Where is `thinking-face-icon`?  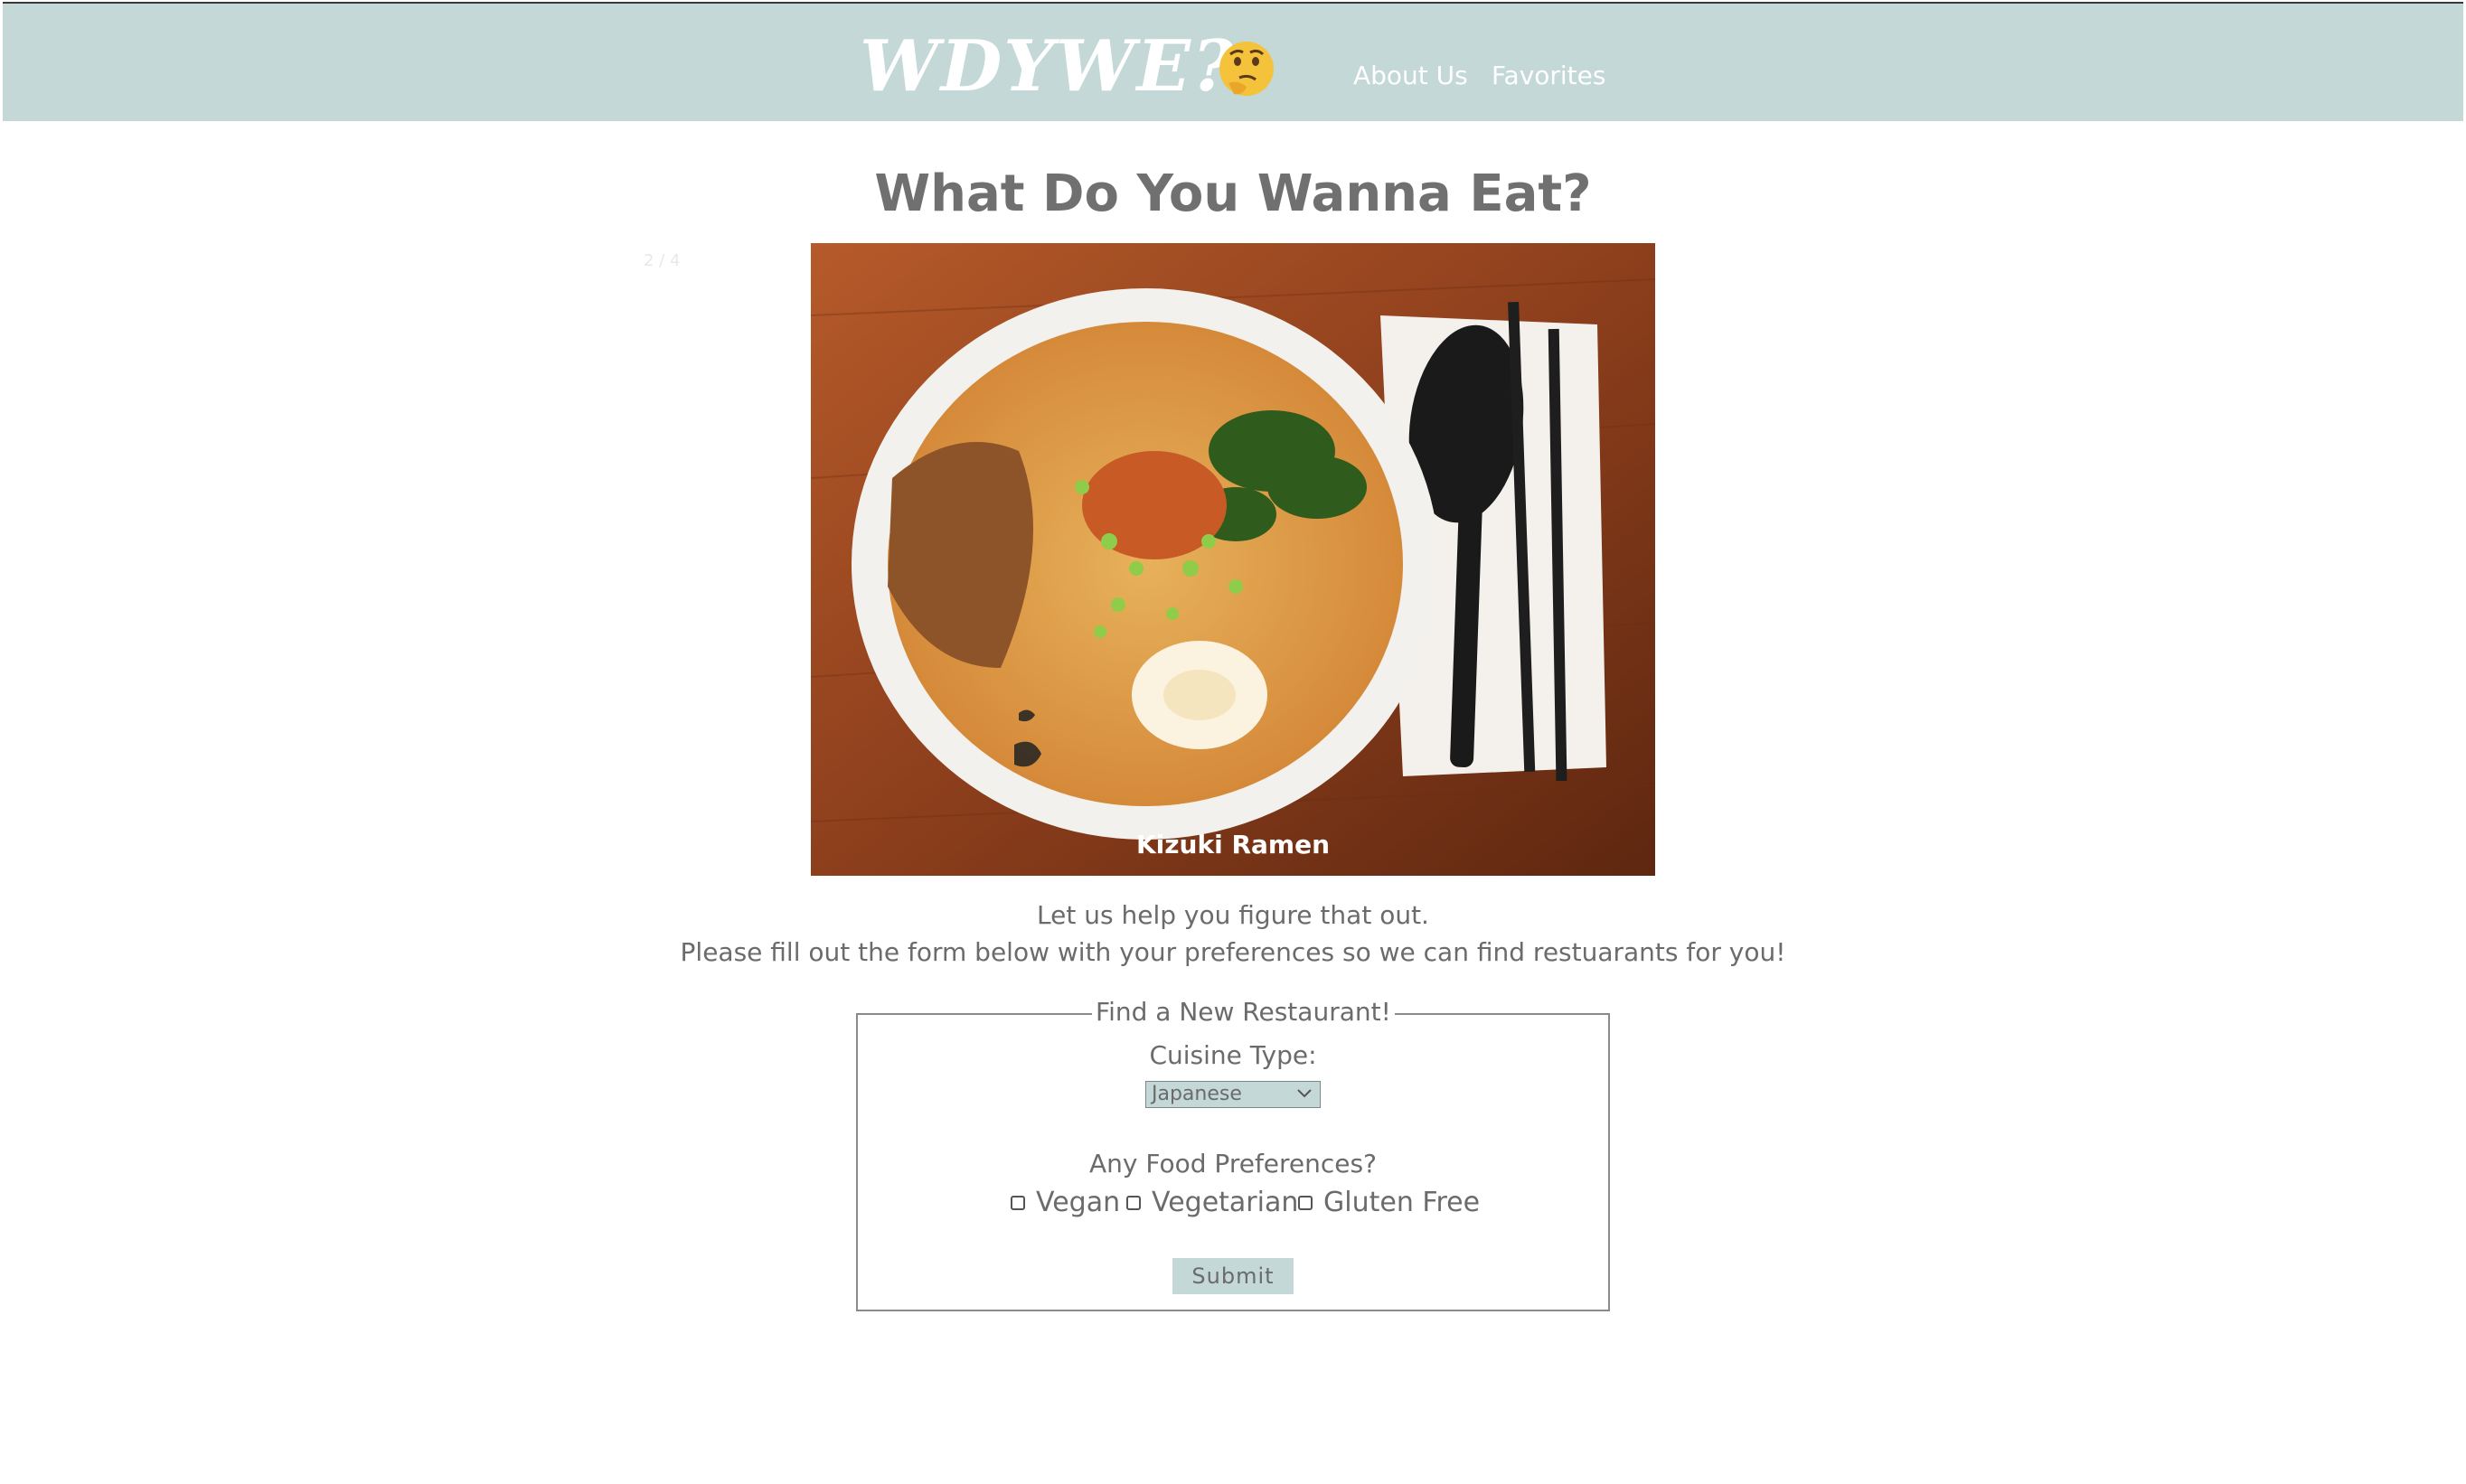 thinking-face-icon is located at coordinates (1246, 69).